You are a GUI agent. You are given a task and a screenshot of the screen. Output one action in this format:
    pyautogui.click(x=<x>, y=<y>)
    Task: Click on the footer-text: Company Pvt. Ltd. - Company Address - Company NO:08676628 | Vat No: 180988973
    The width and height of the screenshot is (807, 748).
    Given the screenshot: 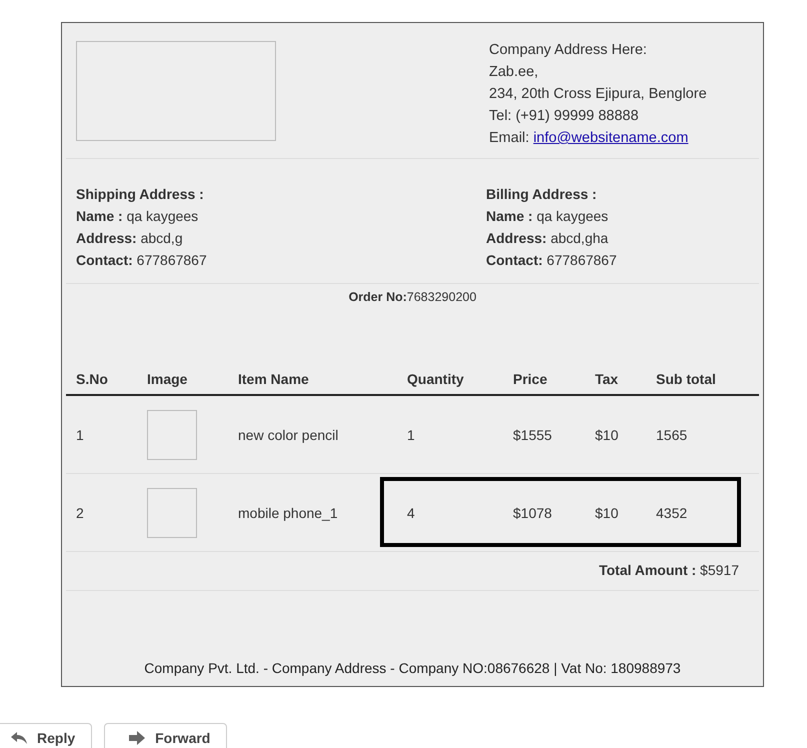 What is the action you would take?
    pyautogui.click(x=412, y=669)
    